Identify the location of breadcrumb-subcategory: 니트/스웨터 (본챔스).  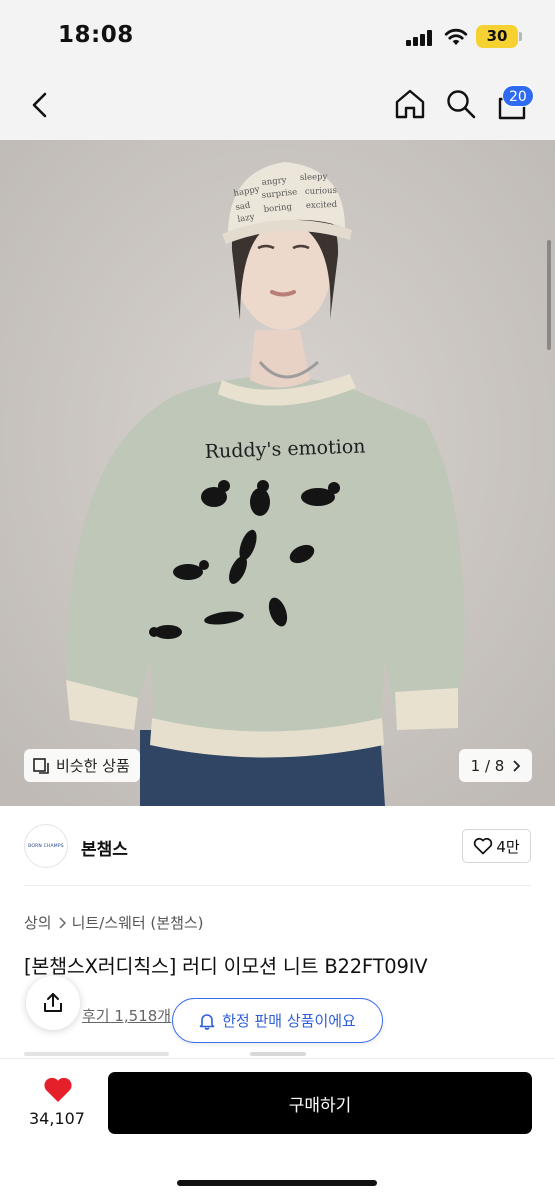
(138, 922).